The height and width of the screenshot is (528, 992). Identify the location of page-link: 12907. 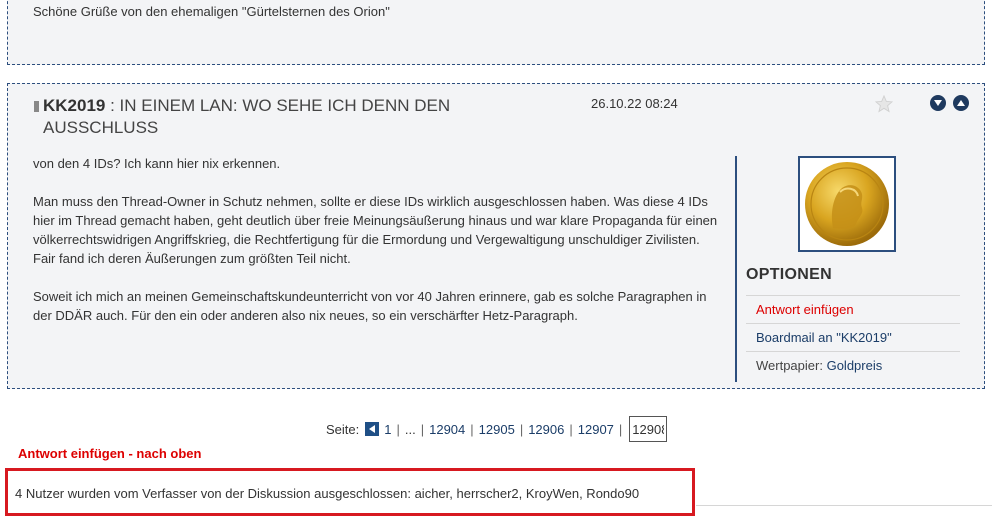
(596, 429).